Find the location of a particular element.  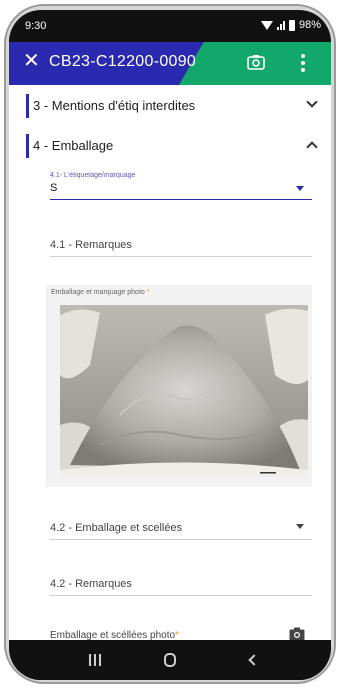

close-icon: ✕ is located at coordinates (31, 61).